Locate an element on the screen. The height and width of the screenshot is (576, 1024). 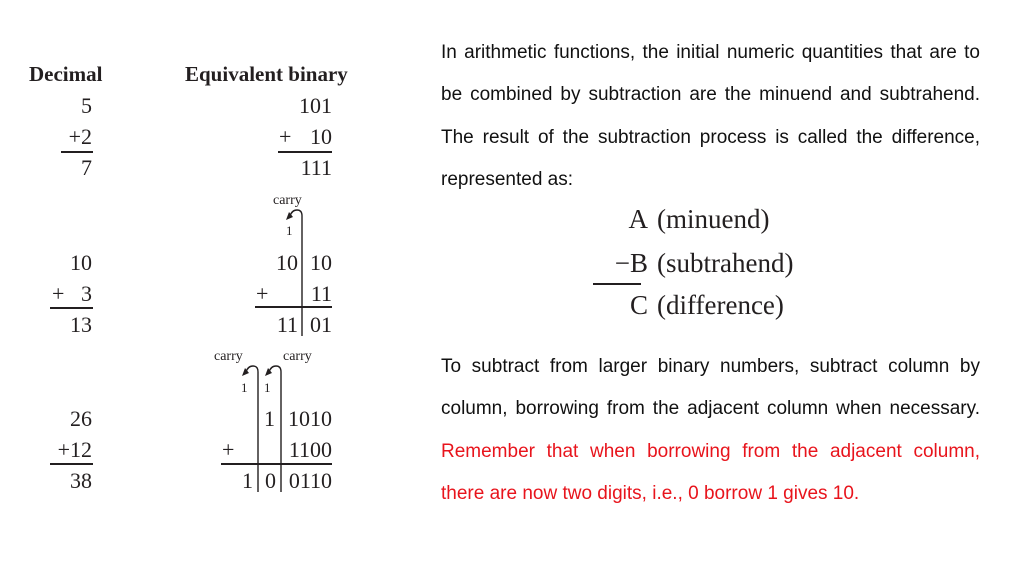
ex2-binary-a-low: 10 is located at coordinates (321, 262).